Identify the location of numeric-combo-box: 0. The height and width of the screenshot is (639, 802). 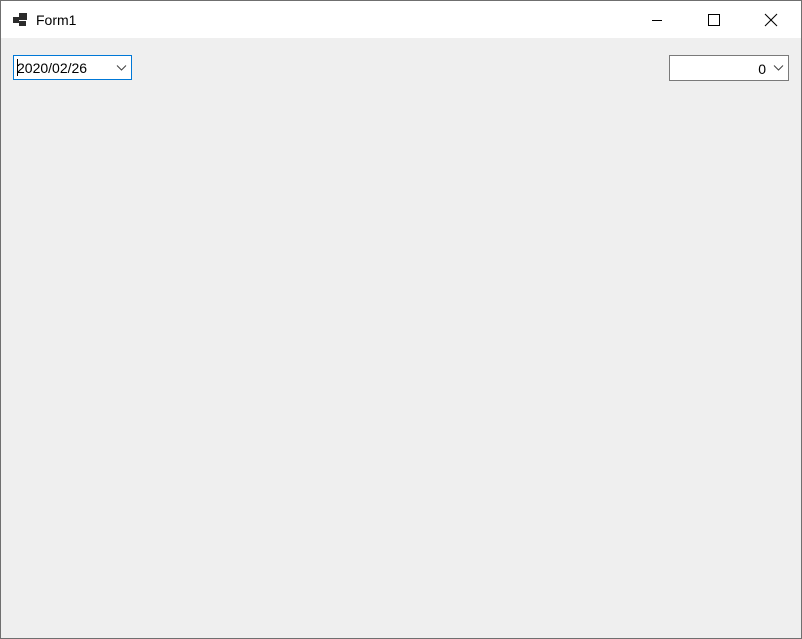
(729, 68).